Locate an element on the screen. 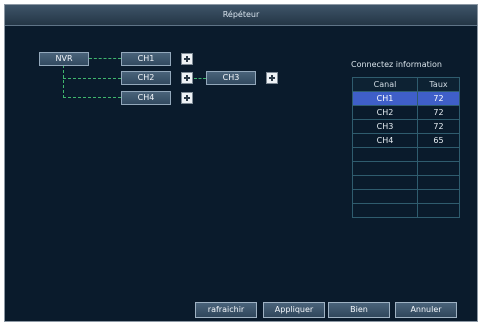 This screenshot has height=325, width=484. column-header-taux: Taux is located at coordinates (438, 84).